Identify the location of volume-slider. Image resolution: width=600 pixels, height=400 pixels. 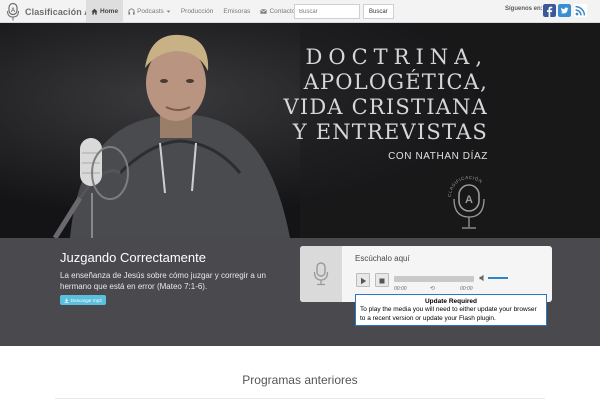
(498, 278).